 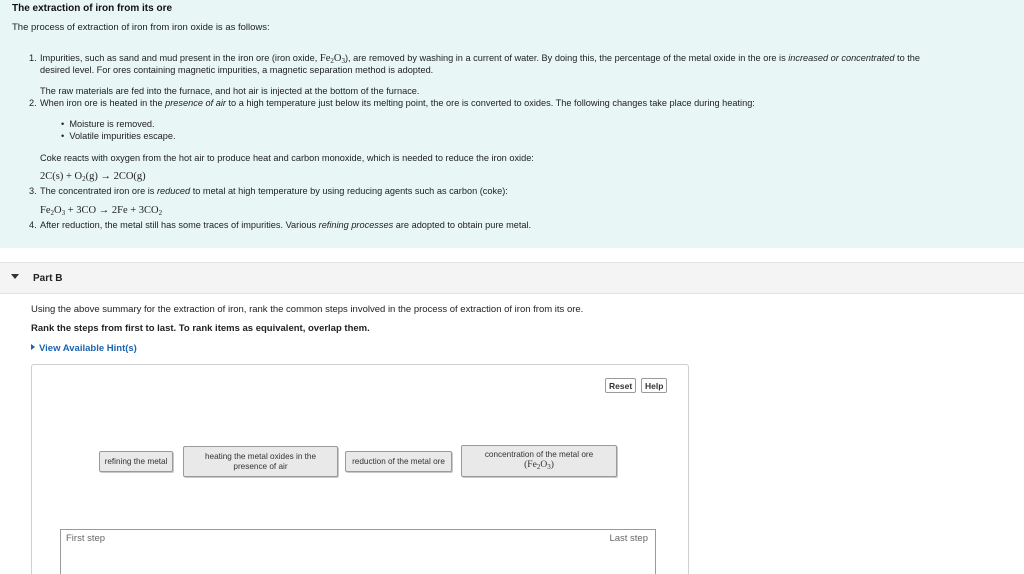 What do you see at coordinates (118, 136) in the screenshot?
I see `bullet-item: • Volatile impurities escape.` at bounding box center [118, 136].